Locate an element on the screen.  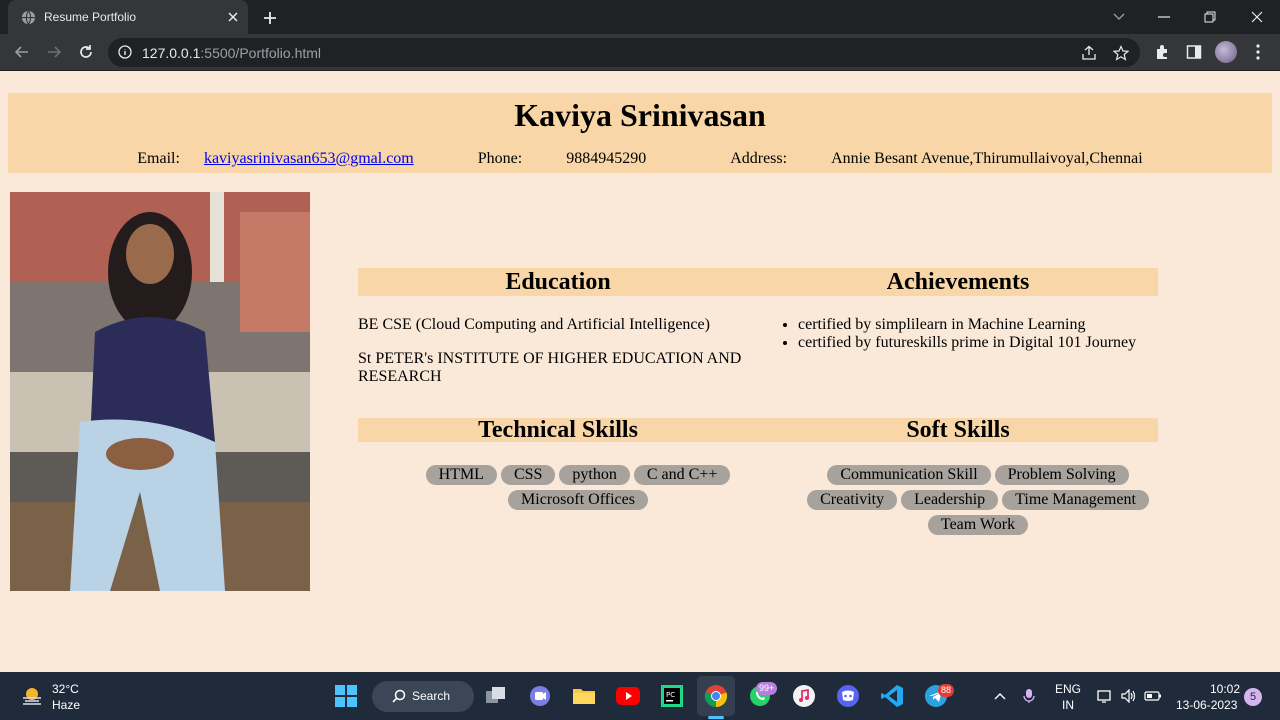
globe-icon is located at coordinates (28, 17).